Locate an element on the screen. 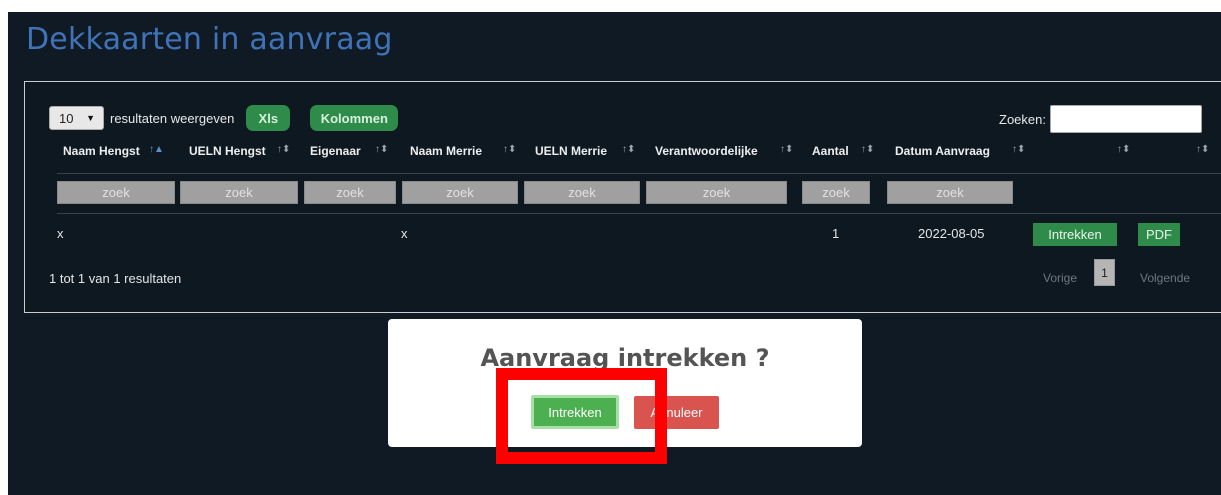 The height and width of the screenshot is (495, 1221). table-toolbar: 10 ▼ resultaten weergeven Xls Kolommen is located at coordinates (224, 118).